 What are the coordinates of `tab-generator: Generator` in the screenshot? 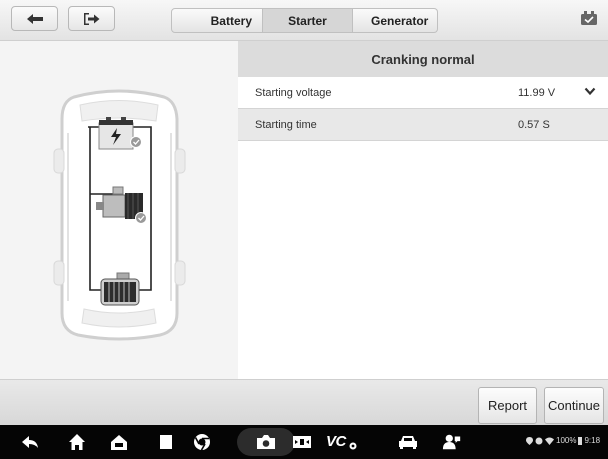 It's located at (395, 20).